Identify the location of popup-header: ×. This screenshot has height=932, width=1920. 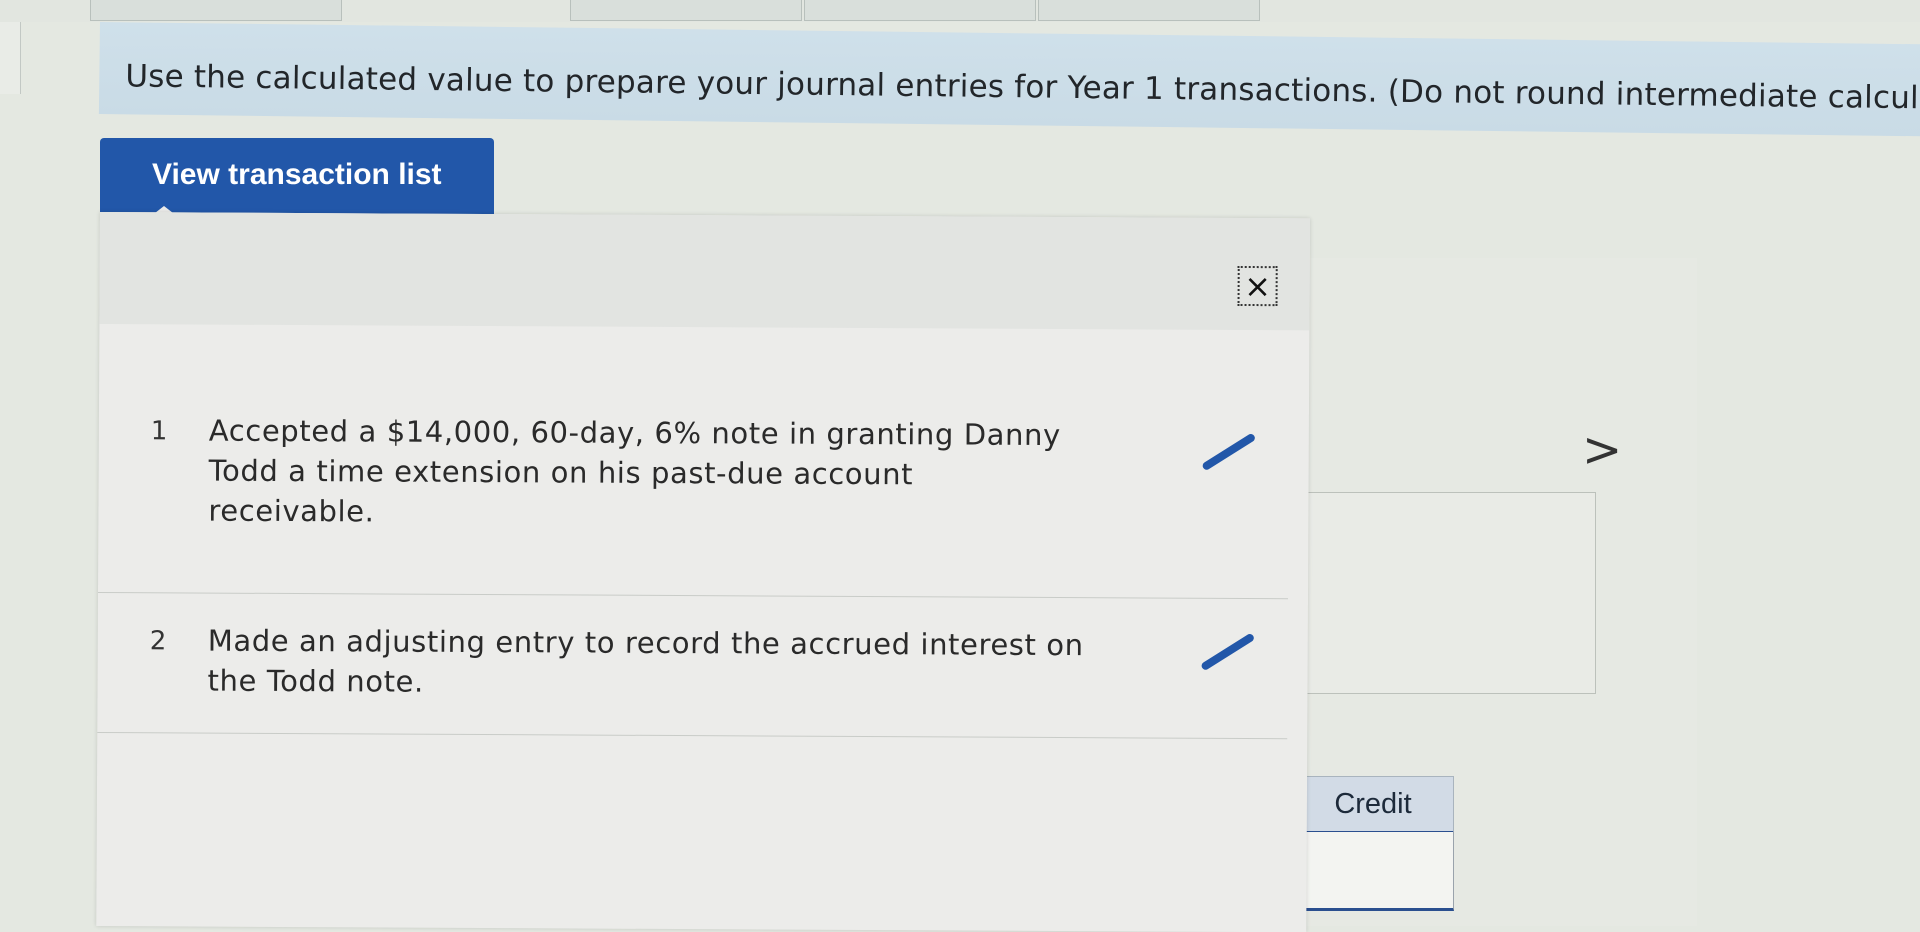
(704, 271).